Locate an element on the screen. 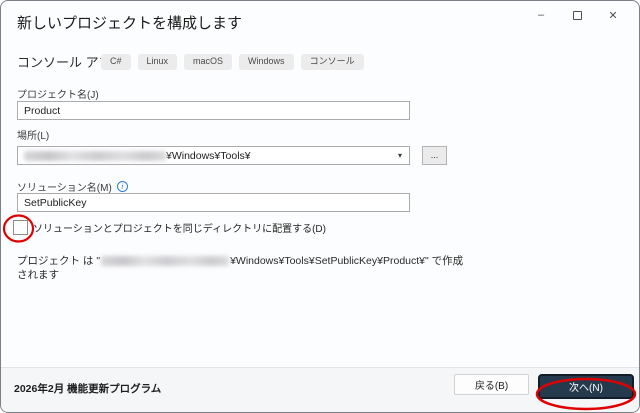 The height and width of the screenshot is (413, 640). minimize-button: – is located at coordinates (541, 15).